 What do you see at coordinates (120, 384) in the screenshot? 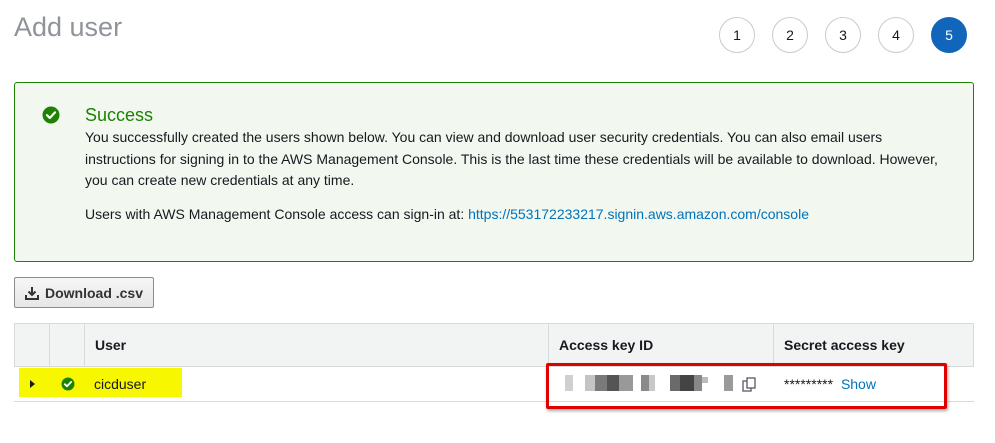
I see `username: cicduser` at bounding box center [120, 384].